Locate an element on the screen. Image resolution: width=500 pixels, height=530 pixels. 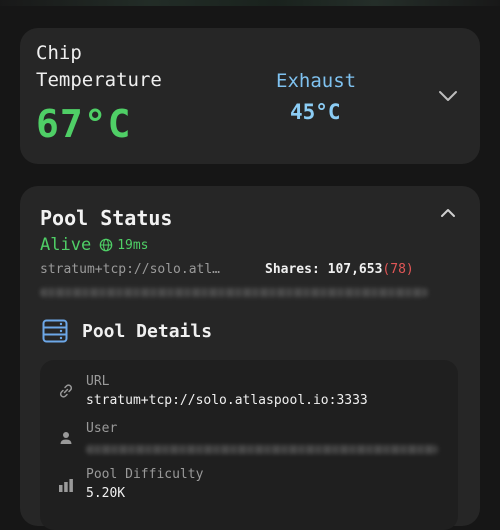
pool-status-row: Alive 19ms is located at coordinates (94, 245).